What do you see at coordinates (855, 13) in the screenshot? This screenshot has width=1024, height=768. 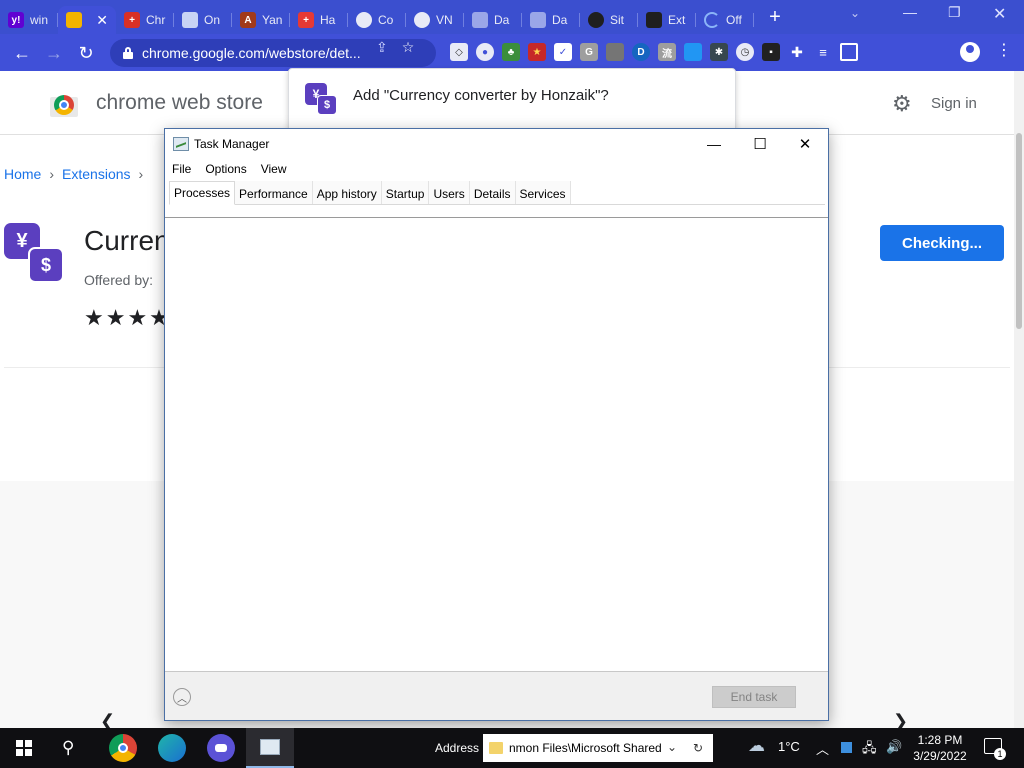 I see `tab-search-chevron-icon: ⌄` at bounding box center [855, 13].